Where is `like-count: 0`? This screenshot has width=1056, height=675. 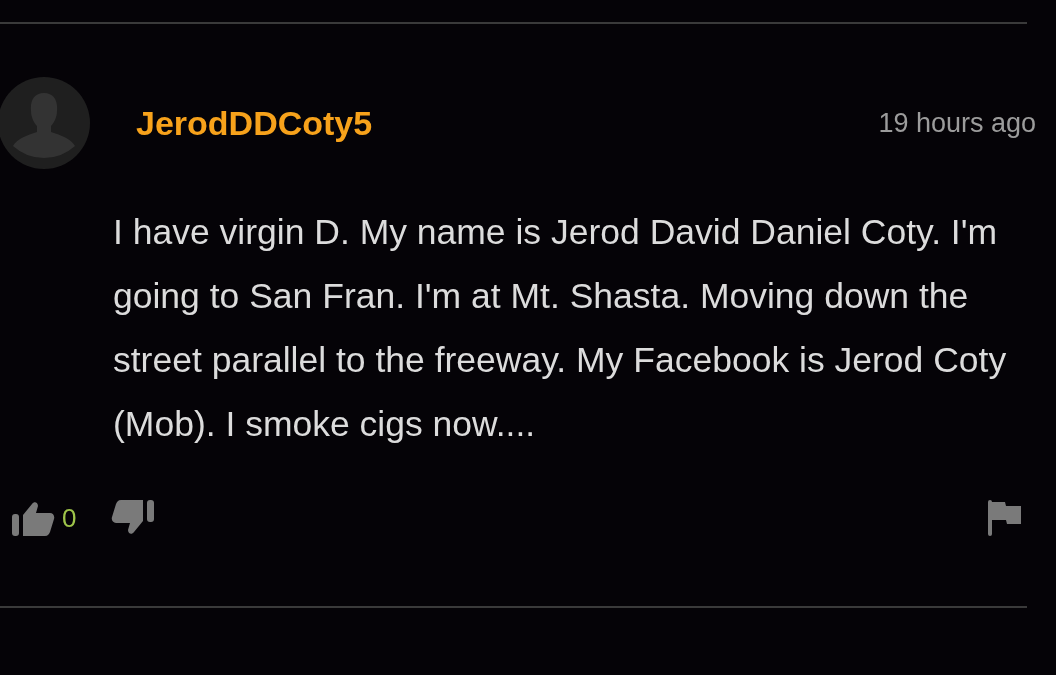 like-count: 0 is located at coordinates (69, 518).